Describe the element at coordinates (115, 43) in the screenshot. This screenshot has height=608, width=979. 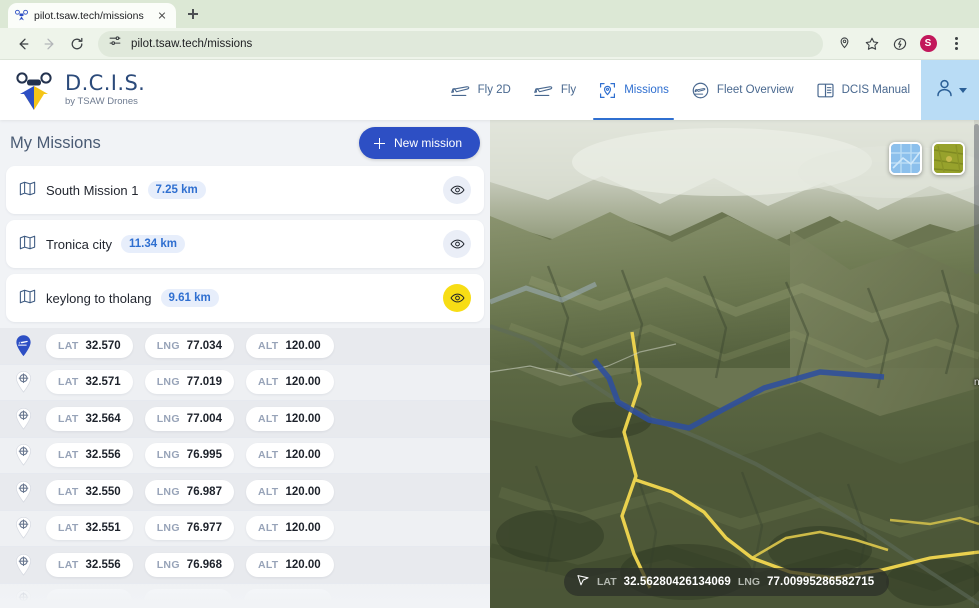
I see `tune-icon` at that location.